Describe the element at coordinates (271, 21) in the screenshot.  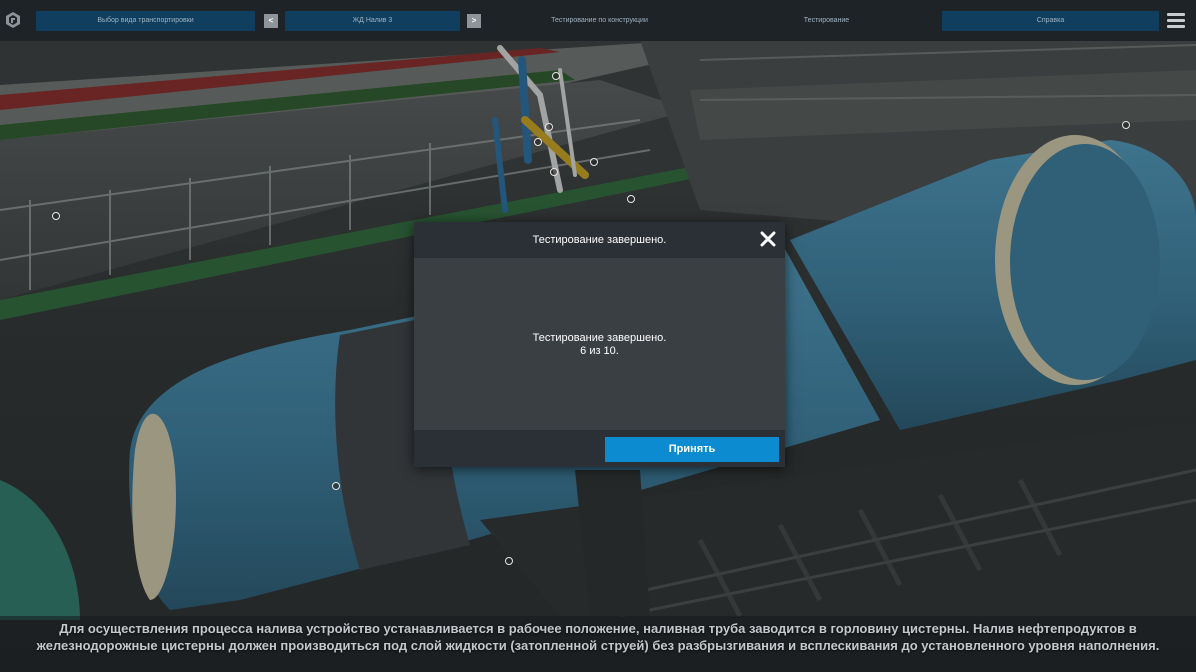
I see `prev-scenario-button: <` at that location.